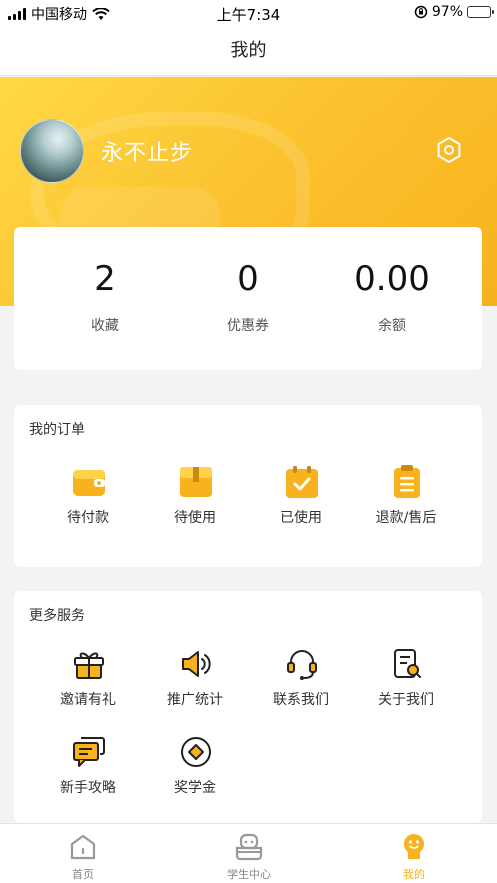 Image resolution: width=497 pixels, height=883 pixels. I want to click on stat-label: 优惠券, so click(248, 326).